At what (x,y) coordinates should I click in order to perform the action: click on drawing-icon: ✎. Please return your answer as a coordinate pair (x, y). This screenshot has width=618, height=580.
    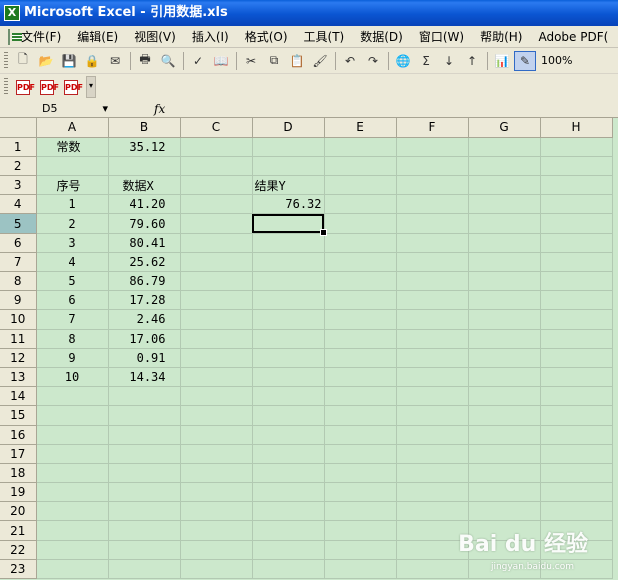
    Looking at the image, I should click on (525, 60).